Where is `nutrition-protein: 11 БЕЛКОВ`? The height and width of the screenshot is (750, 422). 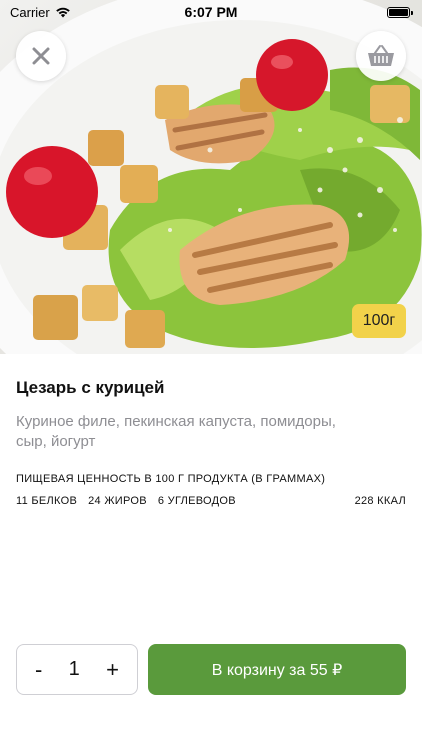
nutrition-protein: 11 БЕЛКОВ is located at coordinates (47, 501).